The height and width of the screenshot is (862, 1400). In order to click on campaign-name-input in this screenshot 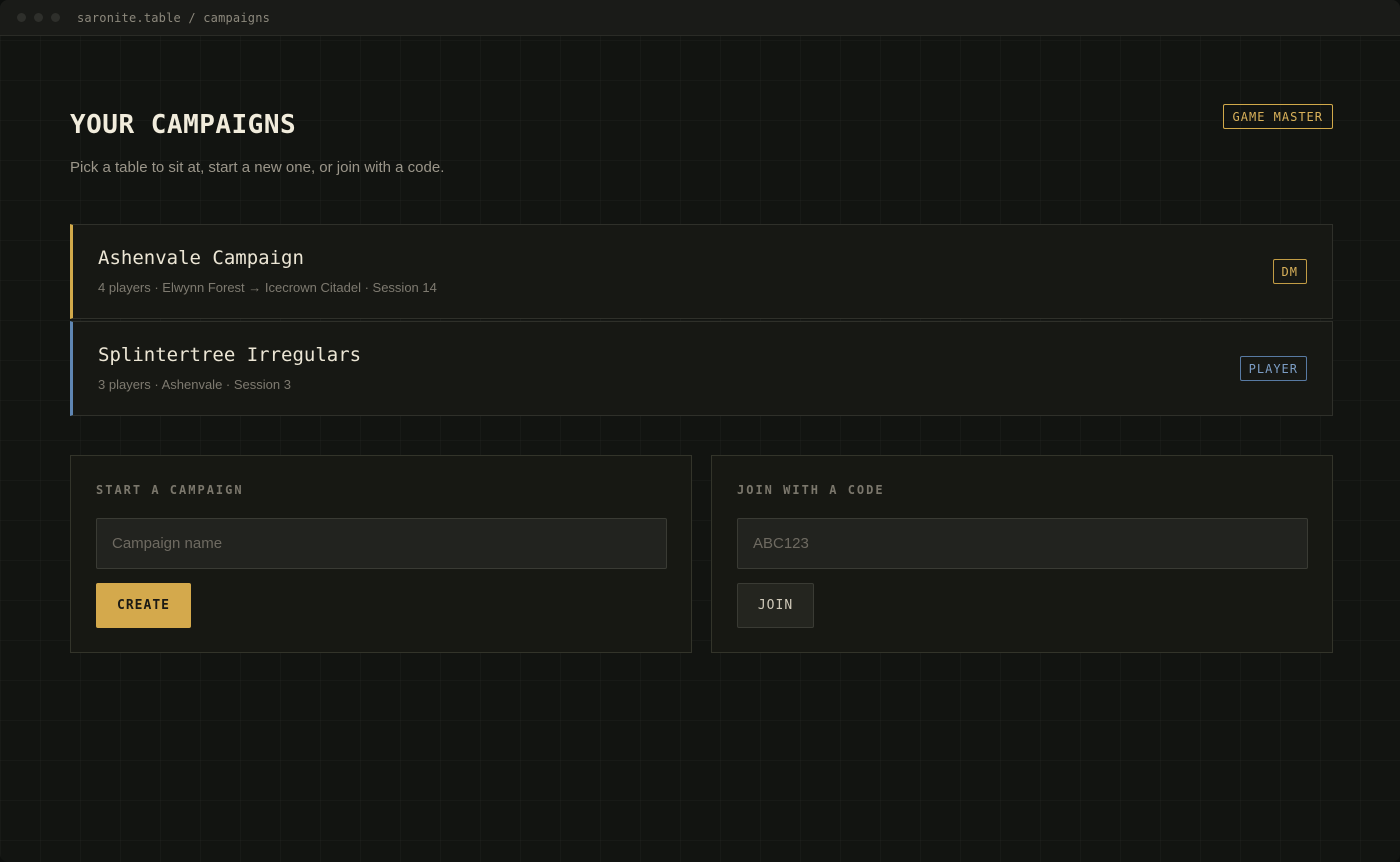, I will do `click(381, 543)`.